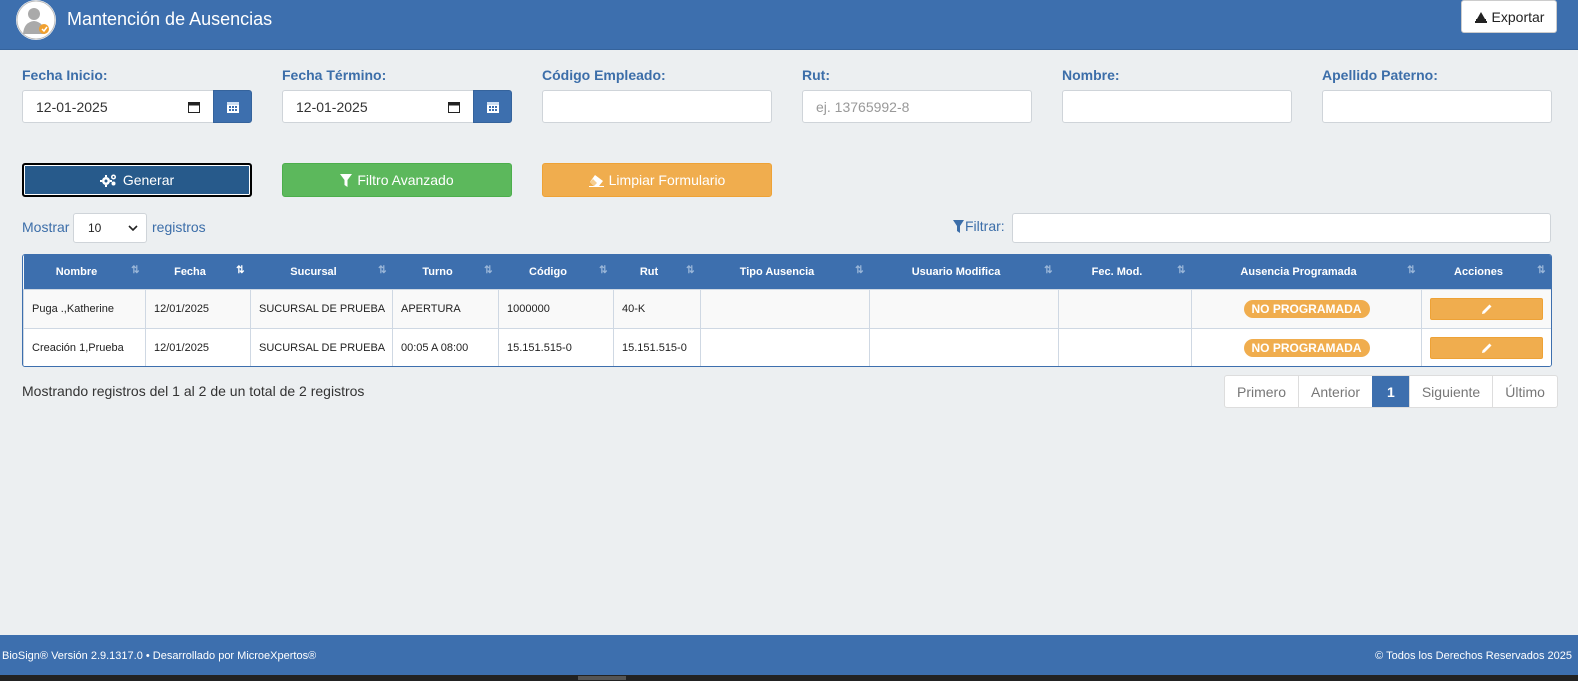  I want to click on page-current-button: 1, so click(1390, 391).